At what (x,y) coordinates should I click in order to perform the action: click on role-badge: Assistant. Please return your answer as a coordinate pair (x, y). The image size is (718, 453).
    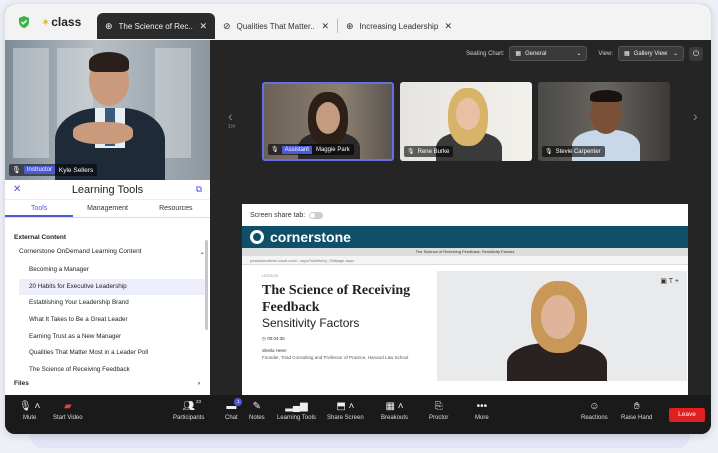
    Looking at the image, I should click on (296, 149).